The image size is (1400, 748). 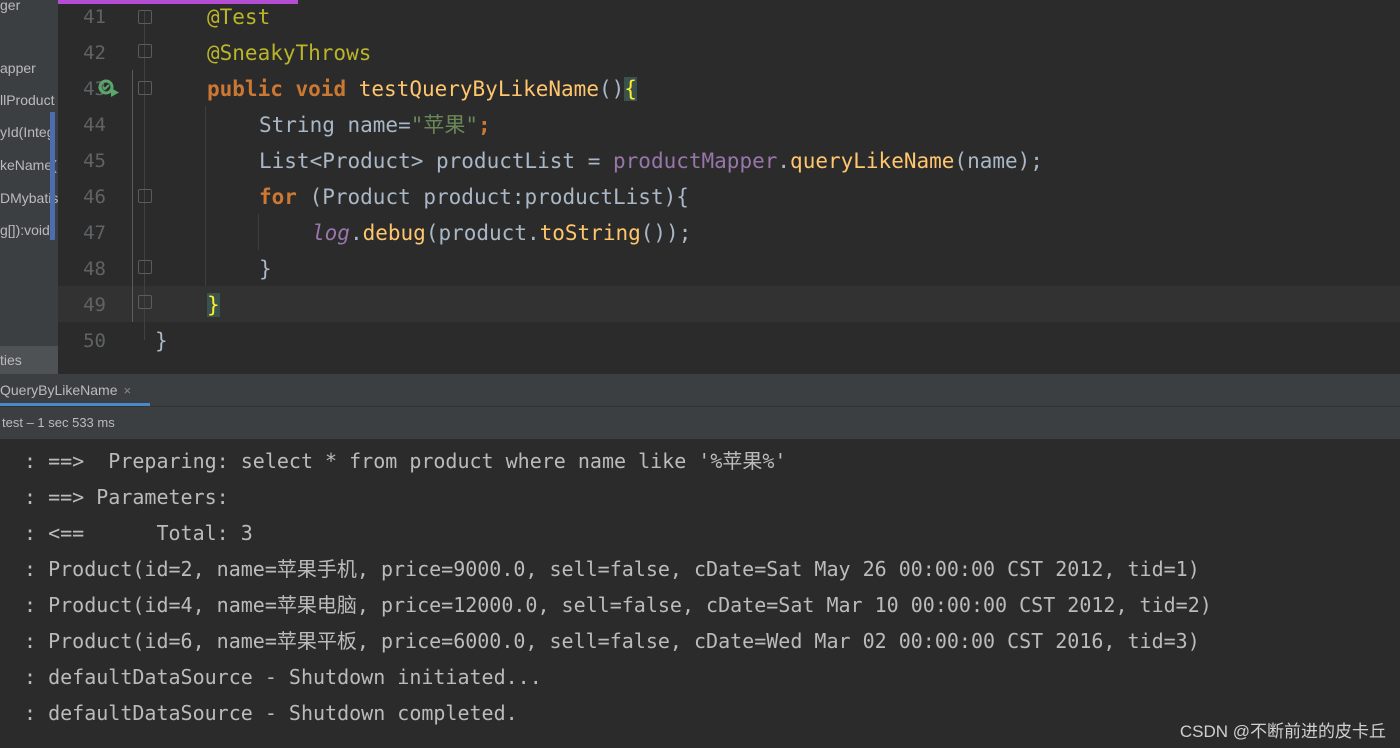 I want to click on annotation: @Test, so click(x=239, y=17).